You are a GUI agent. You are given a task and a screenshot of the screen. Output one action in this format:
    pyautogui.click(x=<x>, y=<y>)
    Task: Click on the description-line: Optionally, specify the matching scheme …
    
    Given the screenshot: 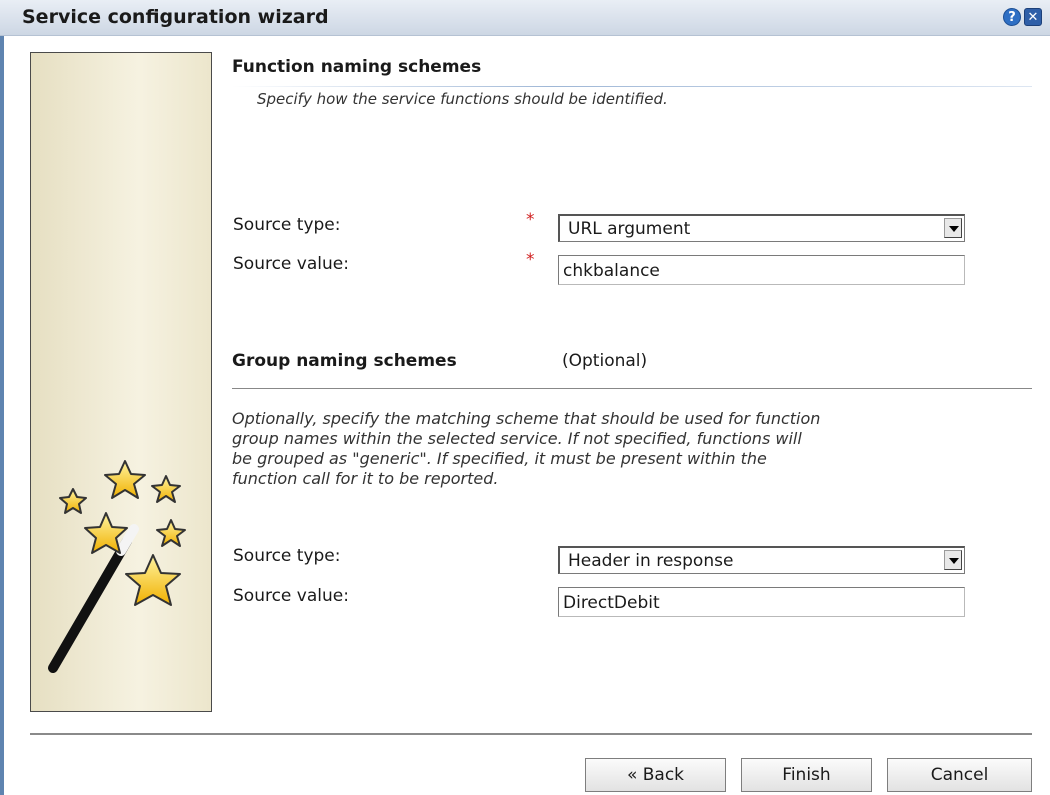 What is the action you would take?
    pyautogui.click(x=526, y=418)
    